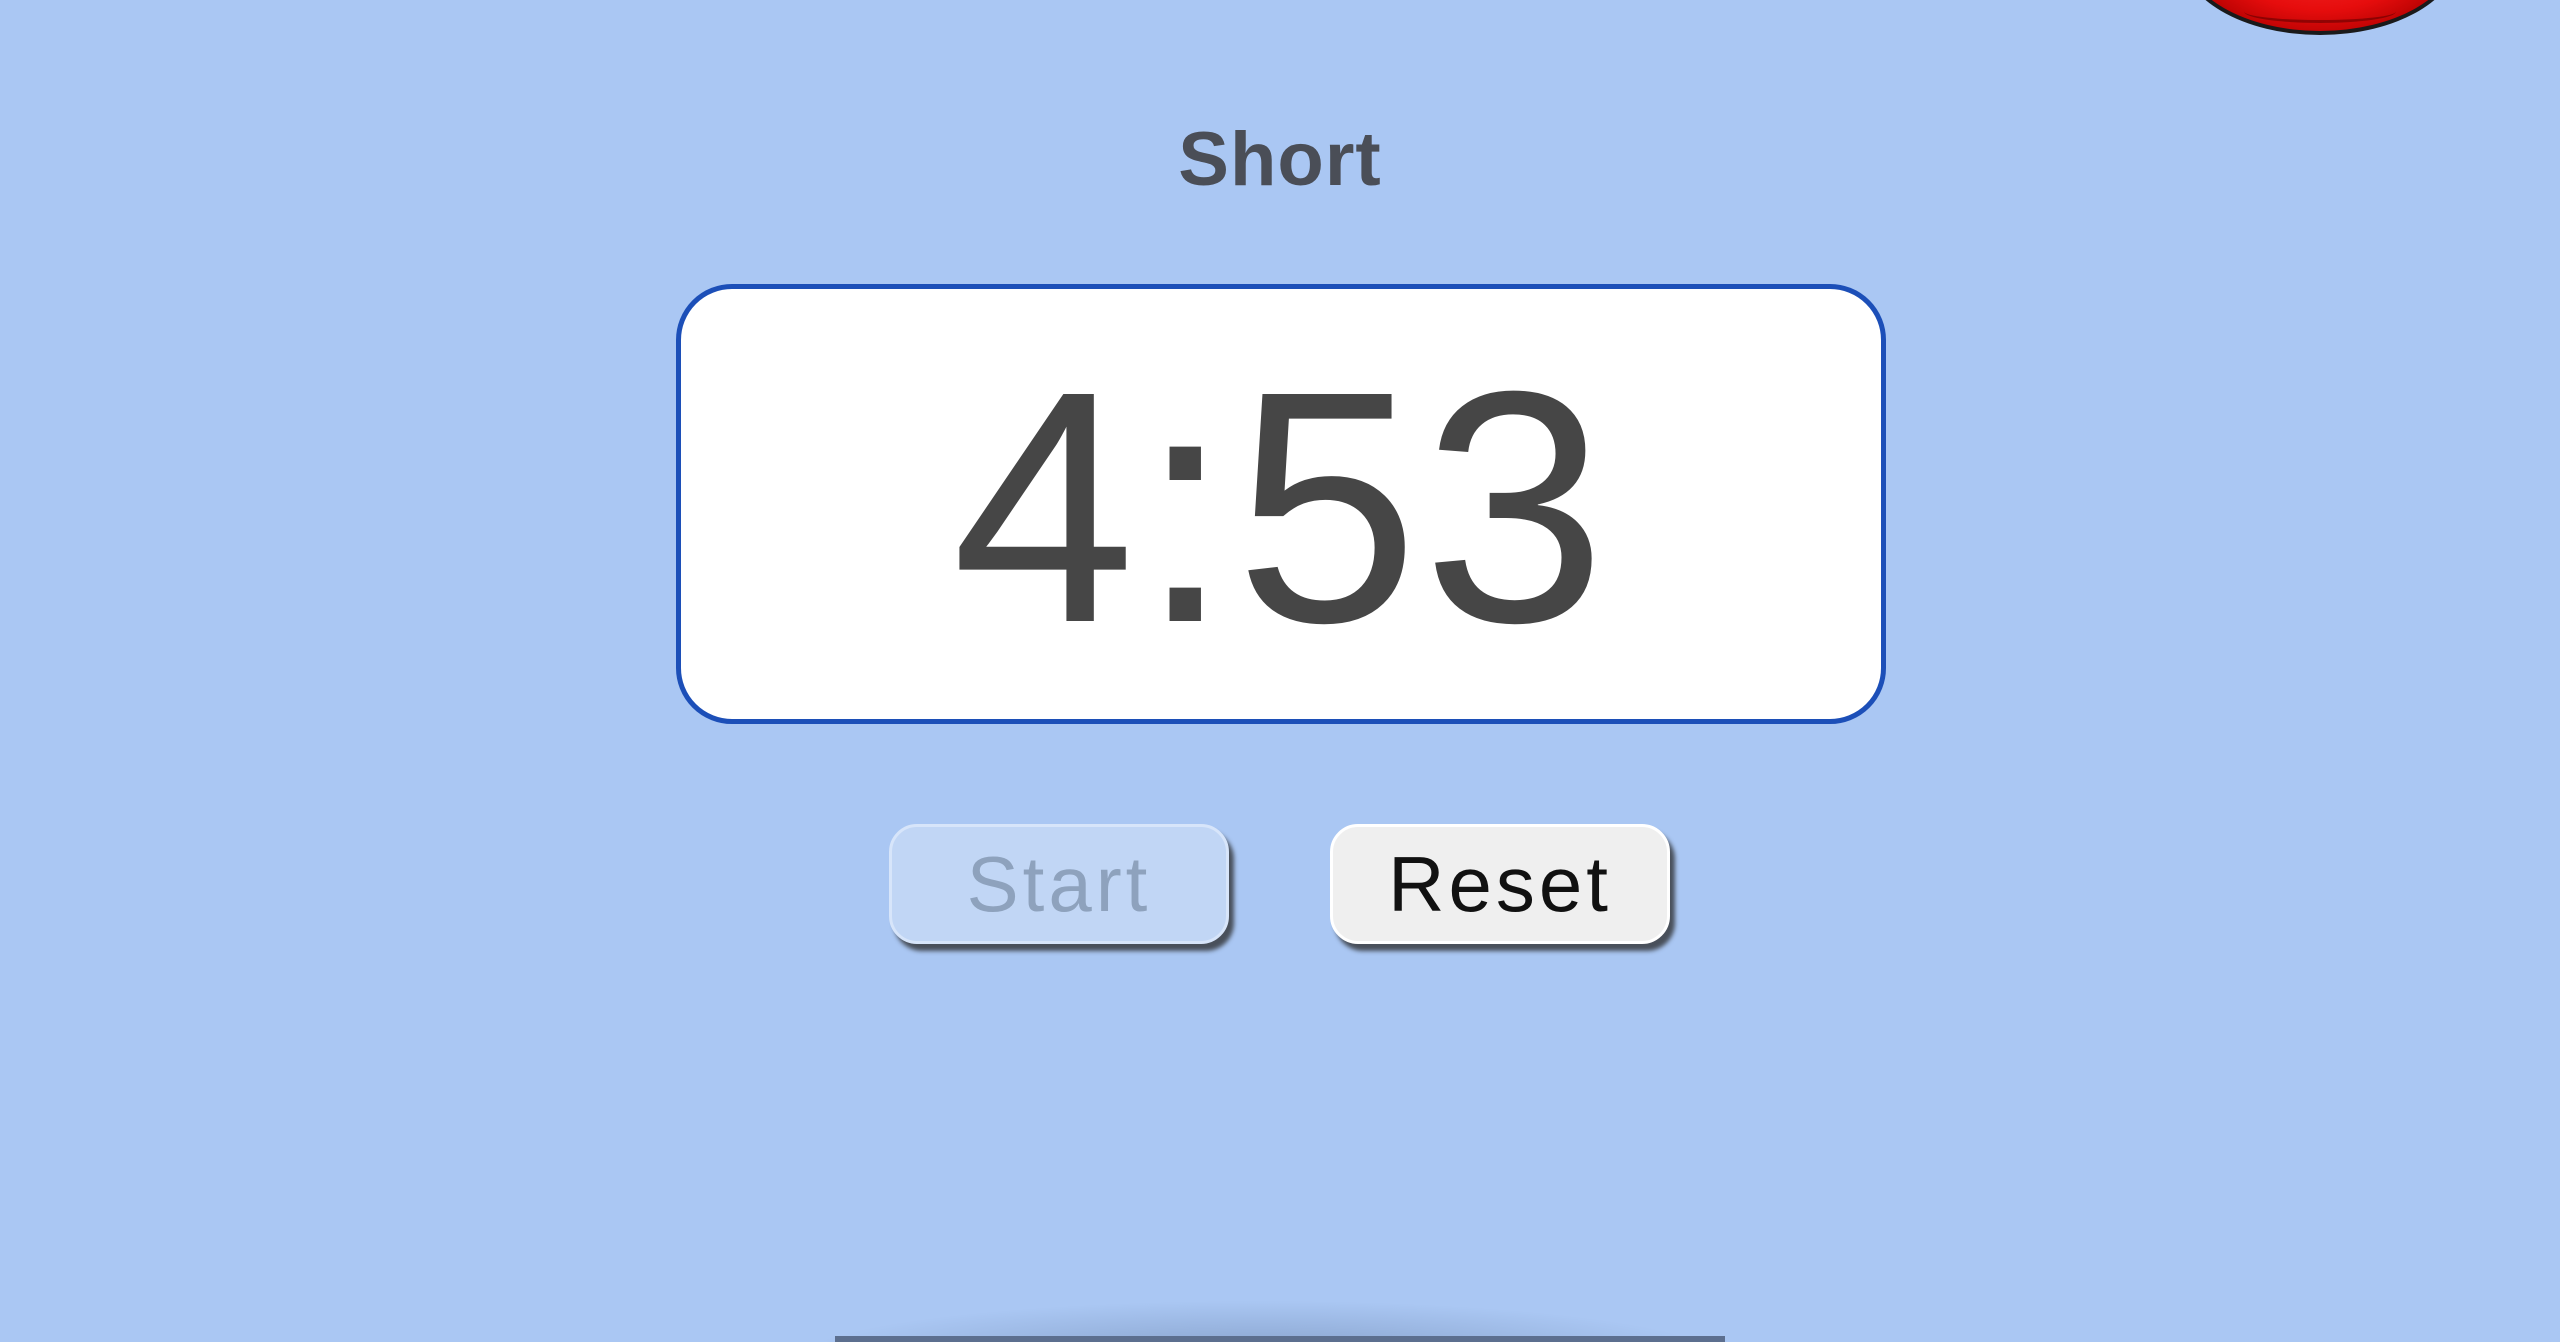 The image size is (2560, 1342). I want to click on start-button: Start, so click(1059, 884).